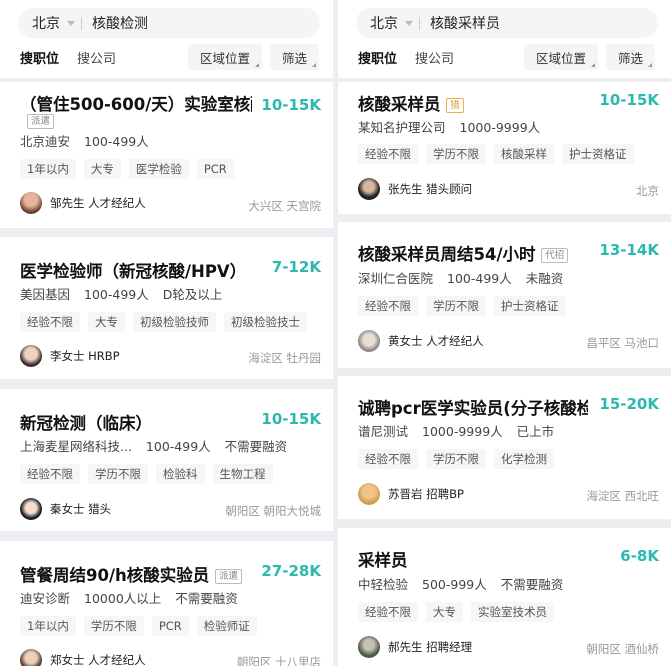  What do you see at coordinates (555, 255) in the screenshot?
I see `agency-badge: 代招` at bounding box center [555, 255].